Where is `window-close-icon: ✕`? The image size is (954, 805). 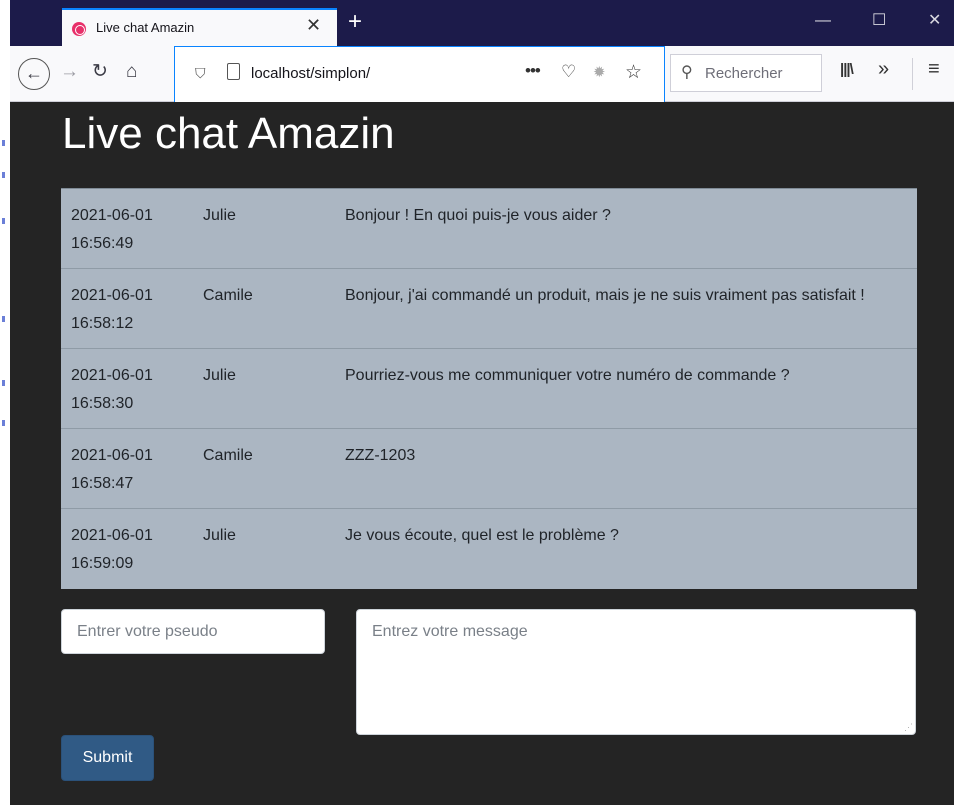
window-close-icon: ✕ is located at coordinates (934, 21).